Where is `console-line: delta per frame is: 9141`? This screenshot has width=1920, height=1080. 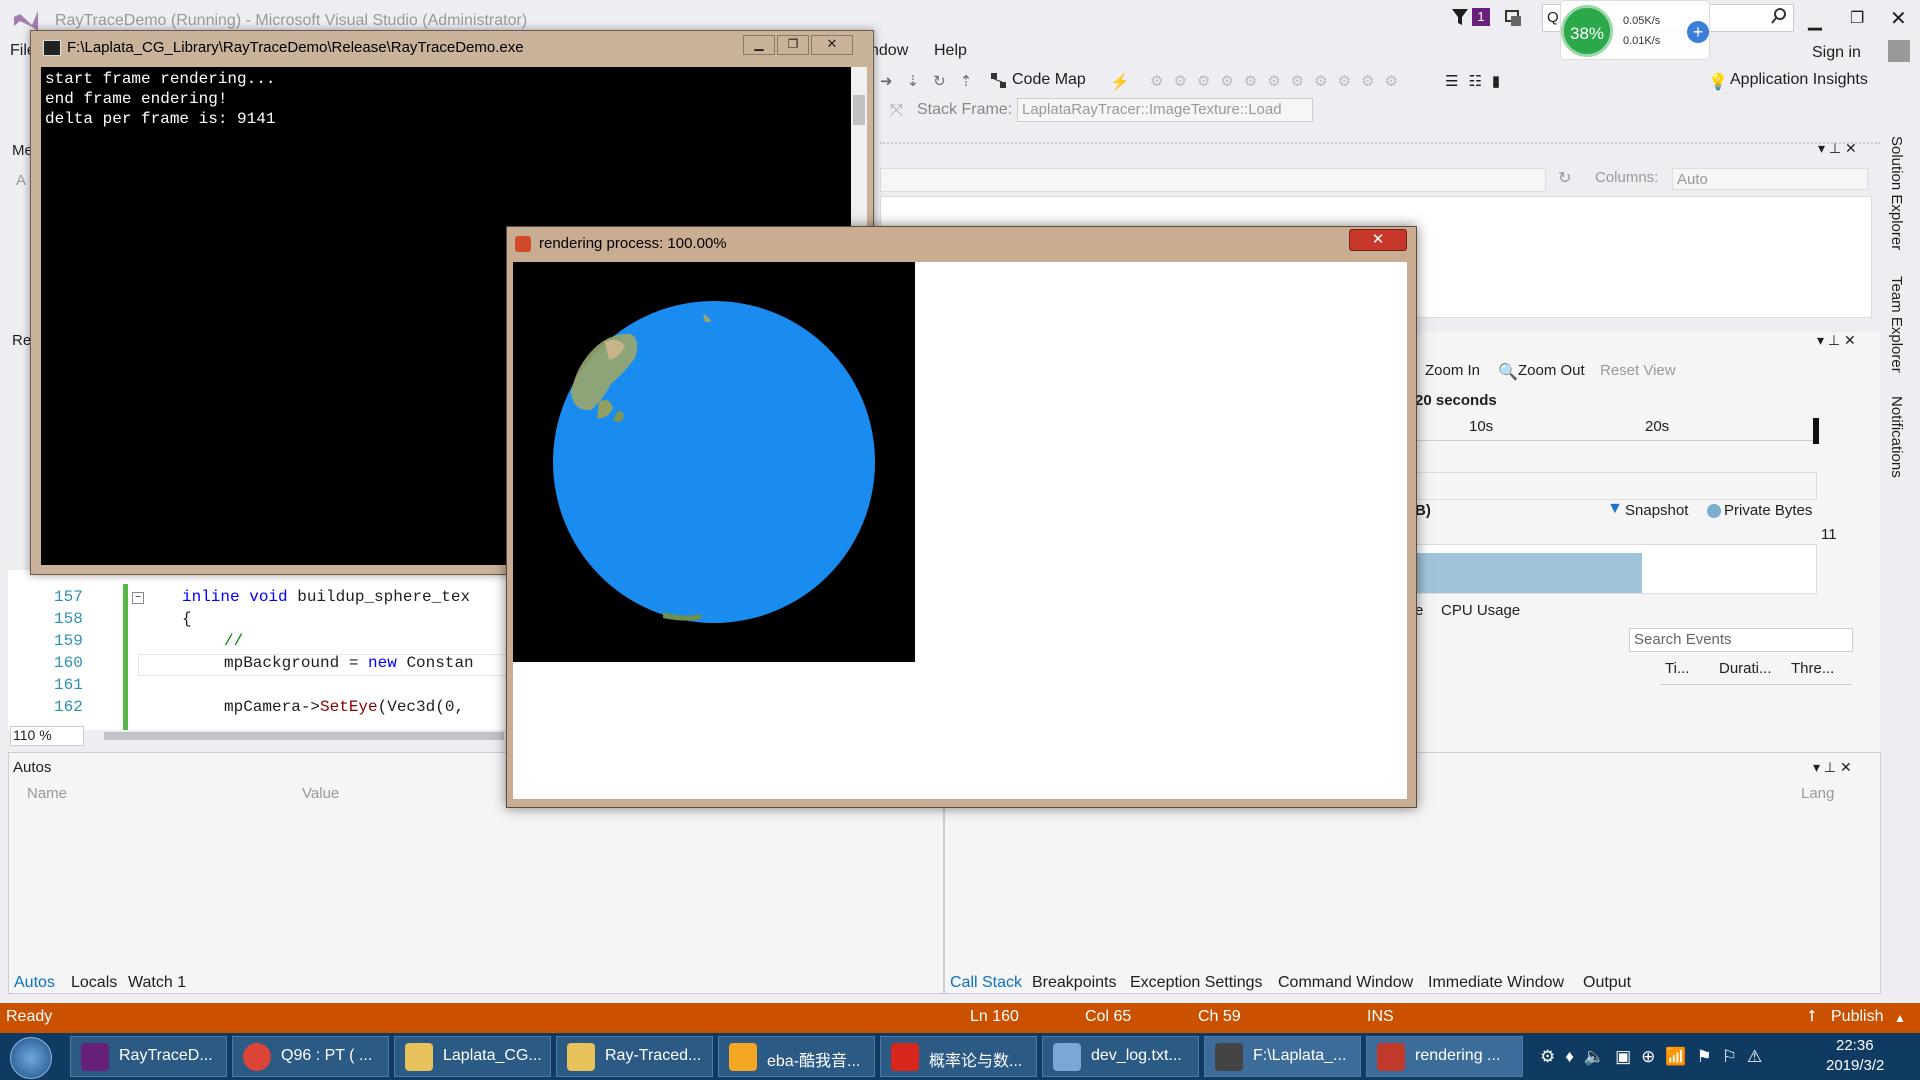 console-line: delta per frame is: 9141 is located at coordinates (160, 119).